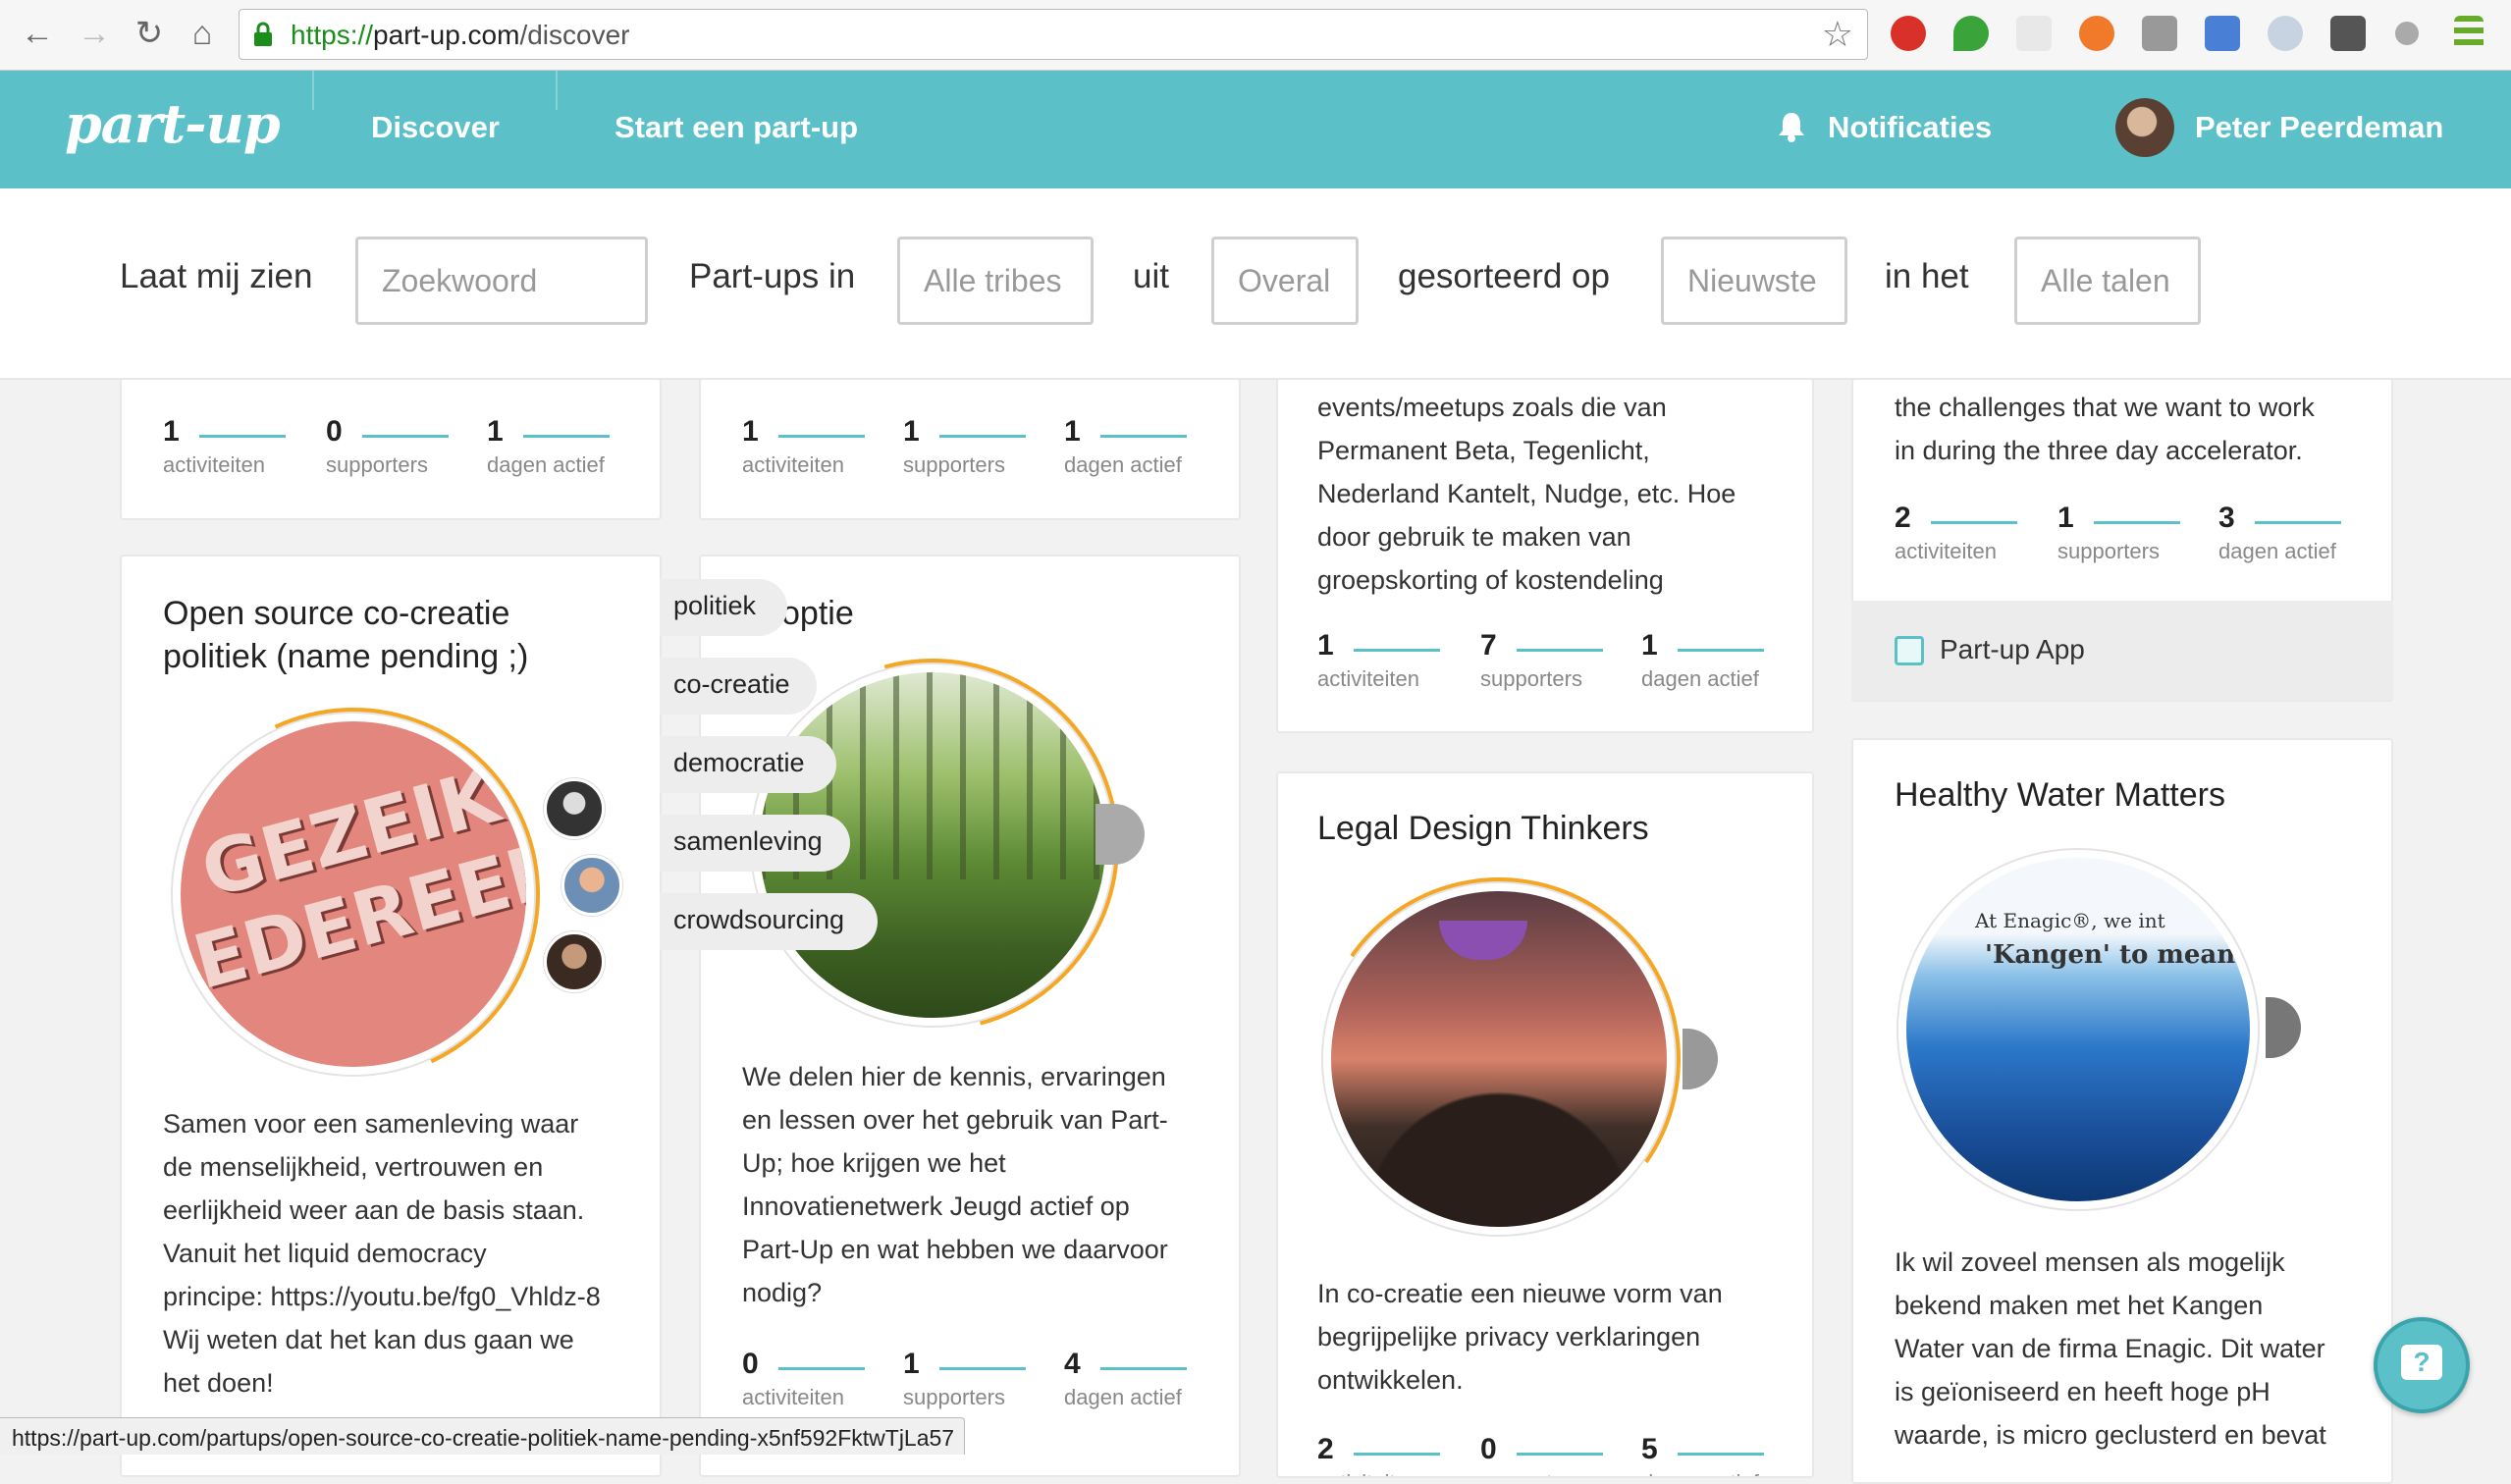 This screenshot has height=1484, width=2511. I want to click on nav-discover: Discover, so click(436, 127).